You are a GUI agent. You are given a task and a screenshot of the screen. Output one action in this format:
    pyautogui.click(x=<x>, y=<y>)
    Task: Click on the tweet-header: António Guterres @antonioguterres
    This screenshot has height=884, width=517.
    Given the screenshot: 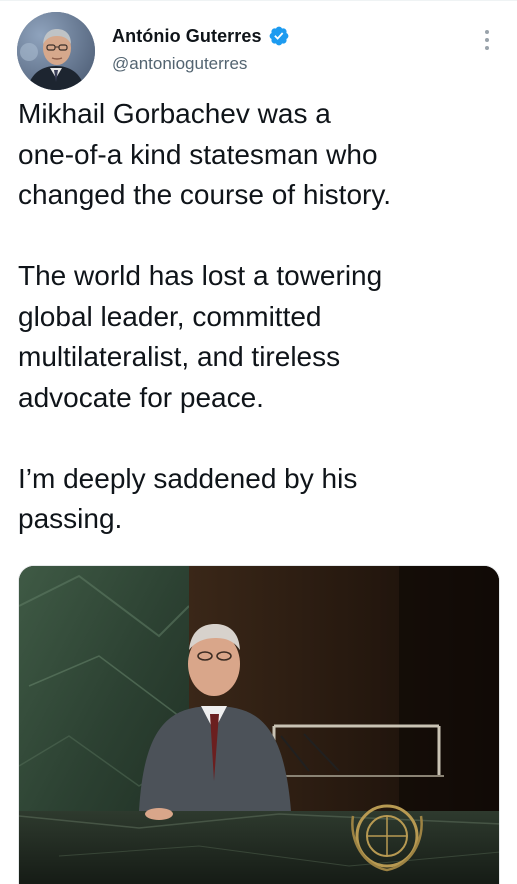 What is the action you would take?
    pyautogui.click(x=260, y=52)
    